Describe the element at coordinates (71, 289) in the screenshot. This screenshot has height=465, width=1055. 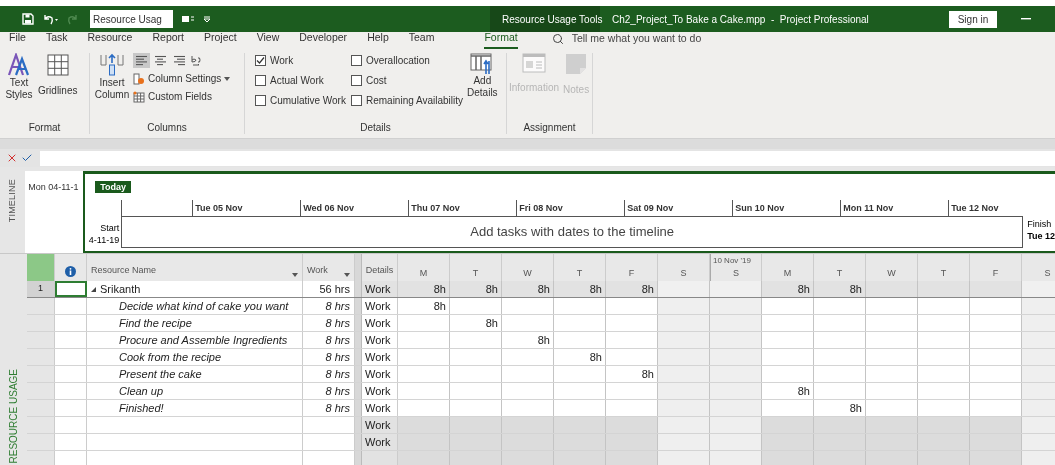
I see `indicator-cell` at that location.